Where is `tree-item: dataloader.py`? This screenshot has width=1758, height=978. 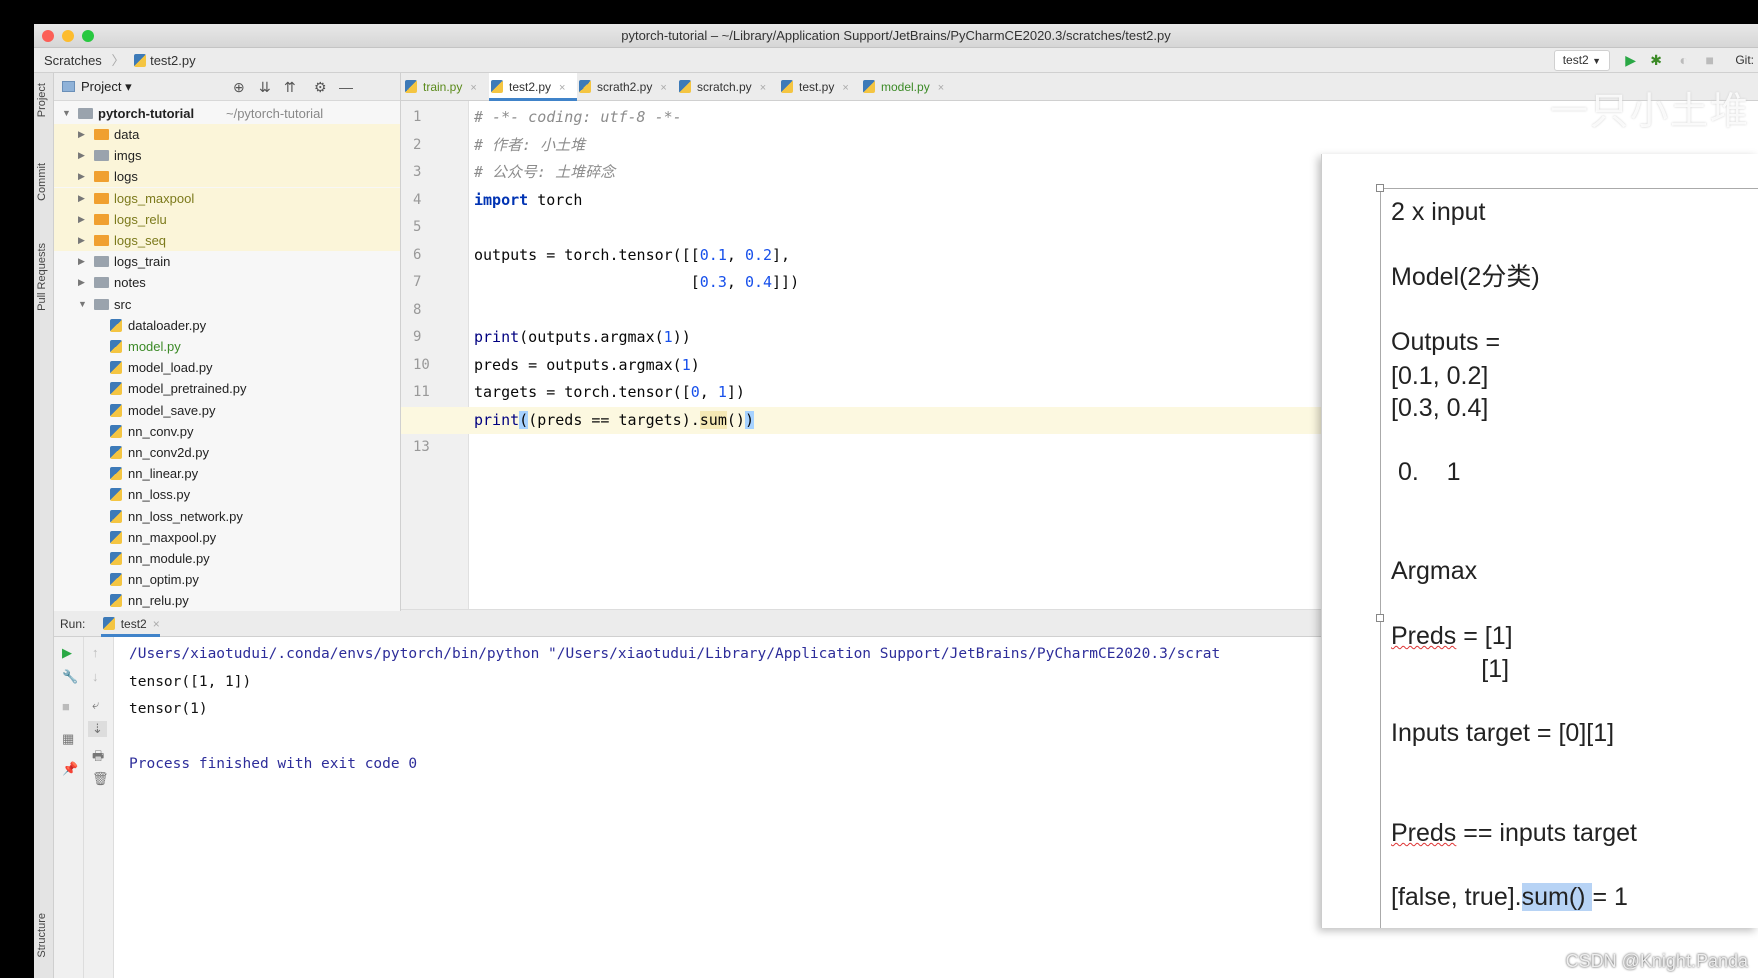 tree-item: dataloader.py is located at coordinates (227, 325).